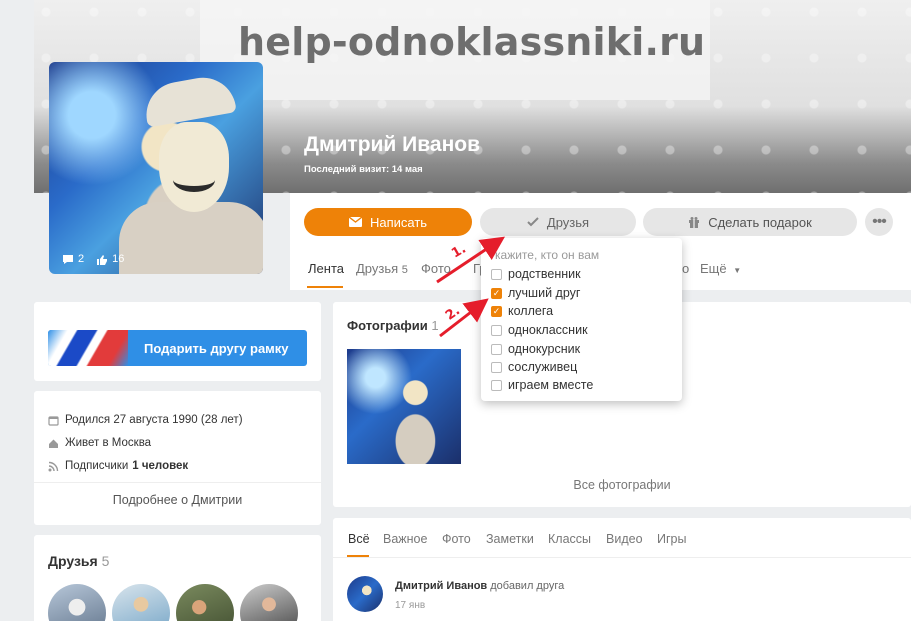 The height and width of the screenshot is (621, 911). I want to click on envelope-icon, so click(355, 222).